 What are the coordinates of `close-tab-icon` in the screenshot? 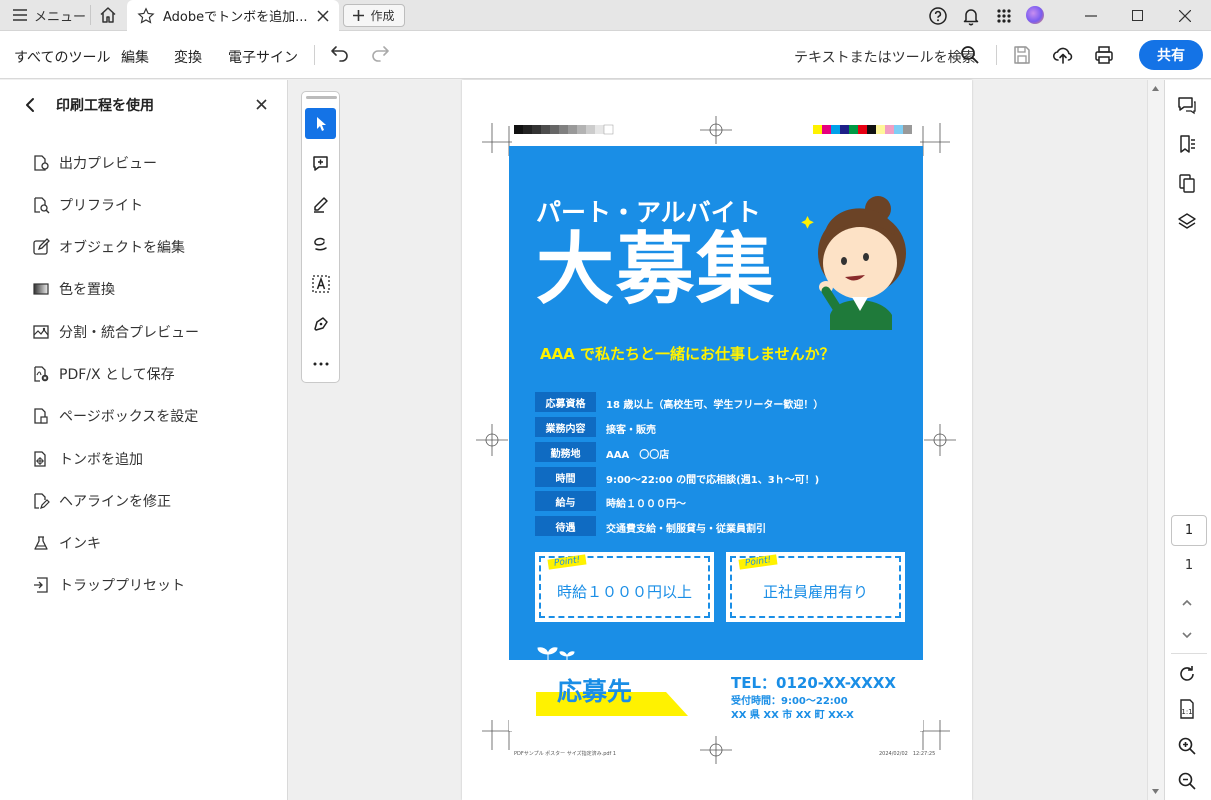 It's located at (323, 15).